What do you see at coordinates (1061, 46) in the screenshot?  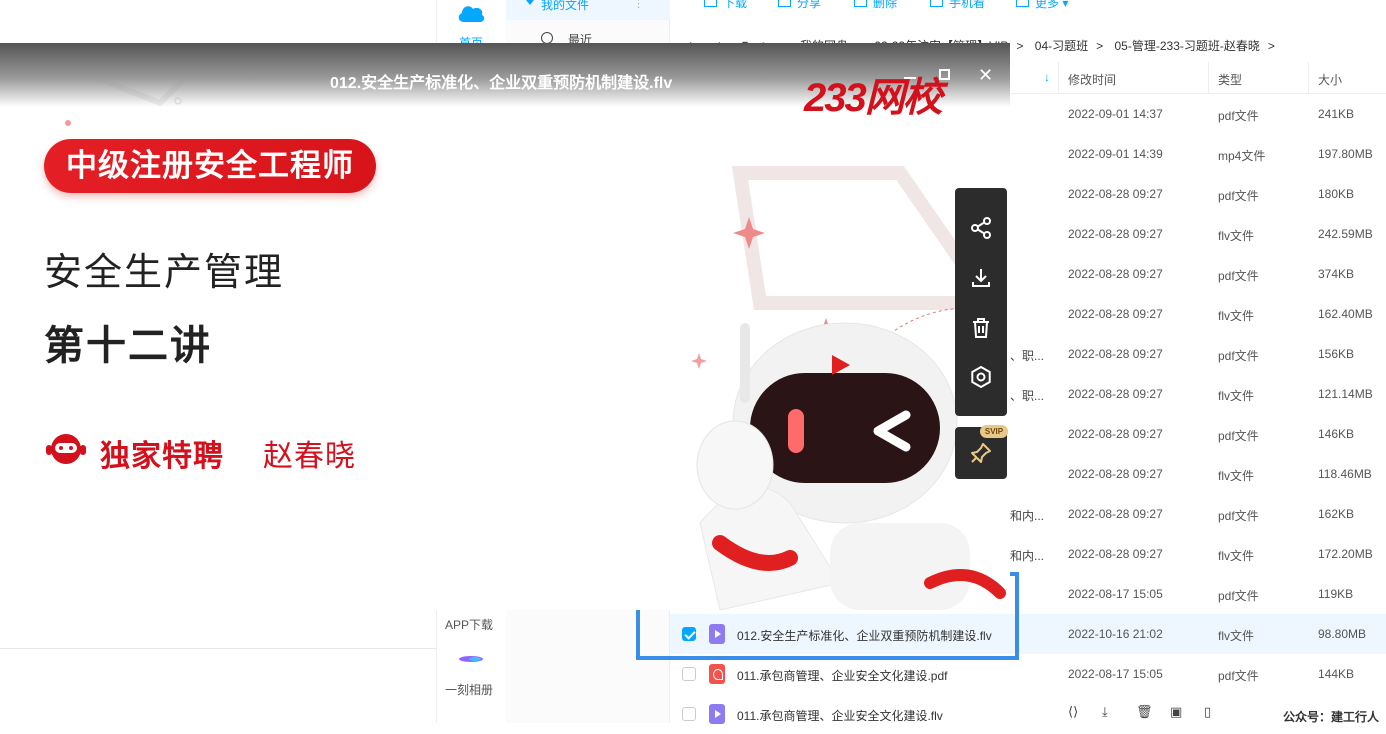 I see `breadcrumb-item: 04-习题班` at bounding box center [1061, 46].